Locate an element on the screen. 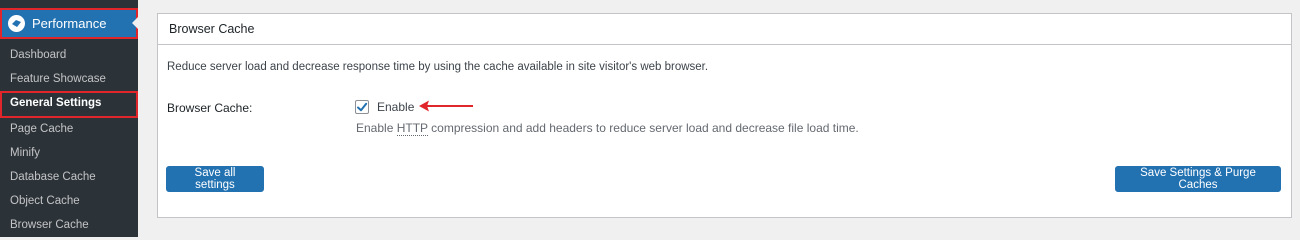  browser-cache-field-label: Browser Cache: is located at coordinates (210, 108).